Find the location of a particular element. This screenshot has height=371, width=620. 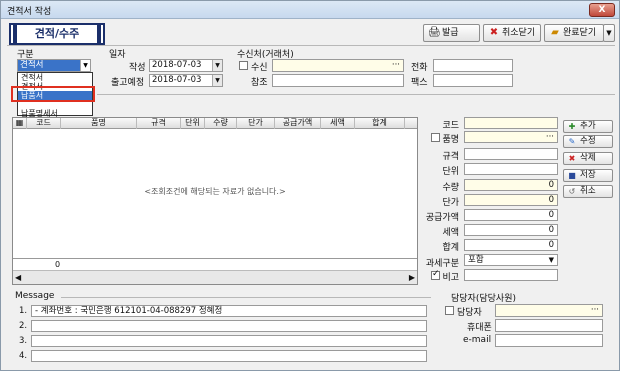

qty-input: 0 is located at coordinates (511, 185).